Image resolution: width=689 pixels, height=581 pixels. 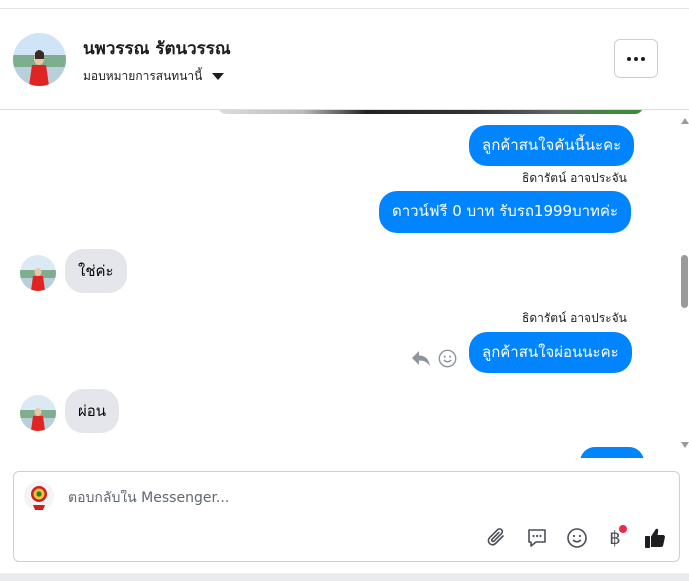 I want to click on more-options-button, so click(x=636, y=58).